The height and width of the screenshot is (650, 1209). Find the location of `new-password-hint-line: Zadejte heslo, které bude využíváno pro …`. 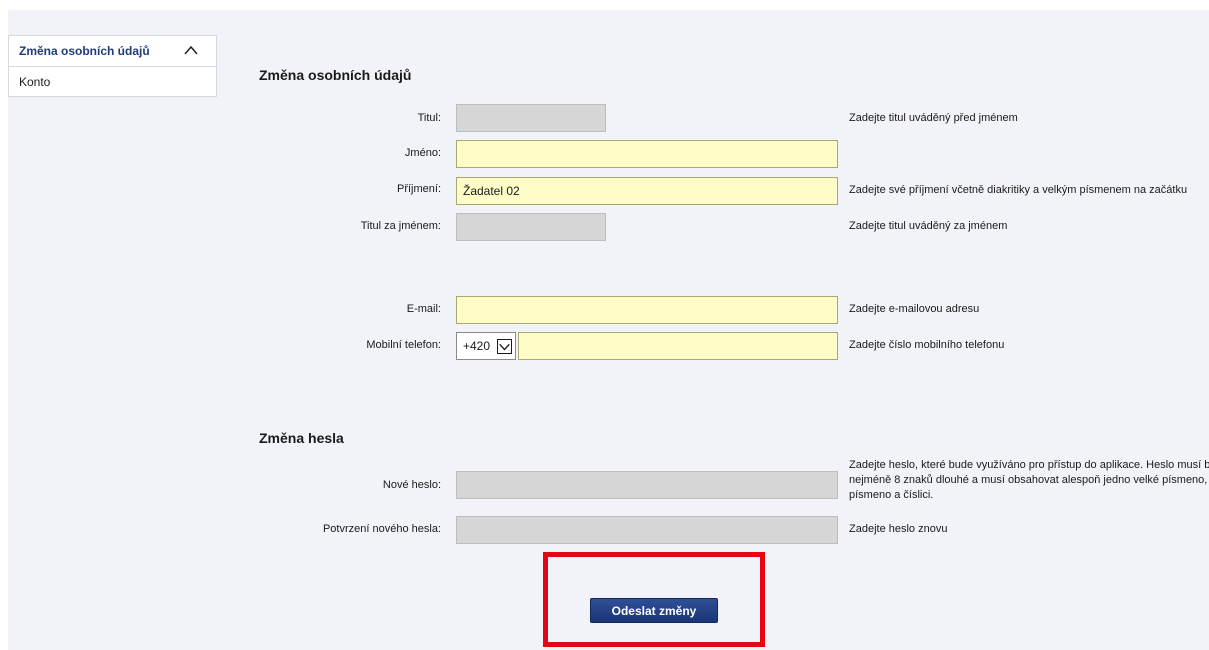

new-password-hint-line: Zadejte heslo, které bude využíváno pro … is located at coordinates (1029, 465).